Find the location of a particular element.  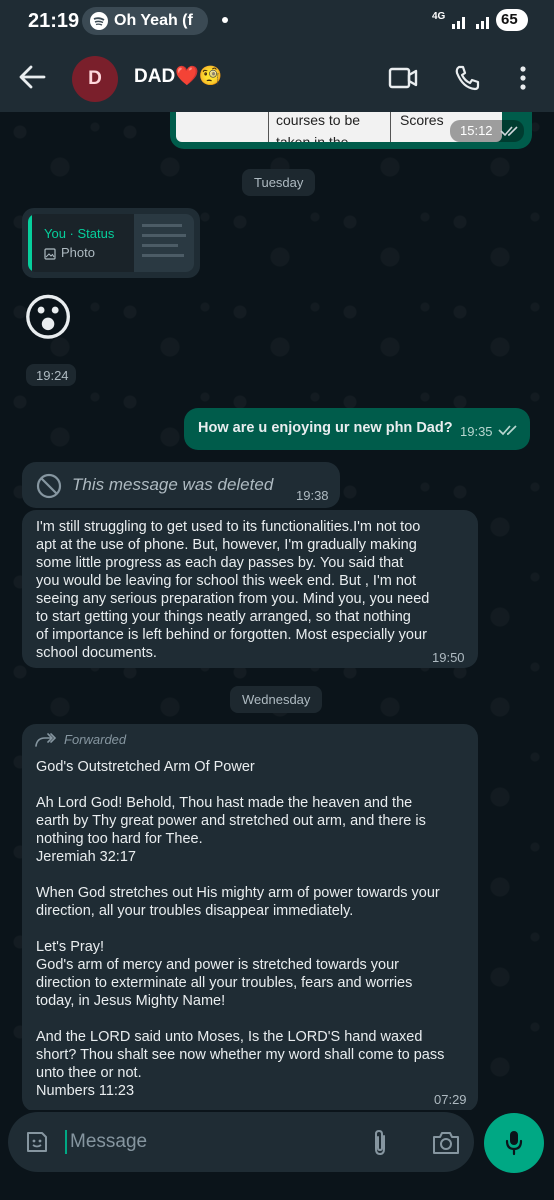

media-notification-chip: Oh Yeah (f is located at coordinates (145, 21).